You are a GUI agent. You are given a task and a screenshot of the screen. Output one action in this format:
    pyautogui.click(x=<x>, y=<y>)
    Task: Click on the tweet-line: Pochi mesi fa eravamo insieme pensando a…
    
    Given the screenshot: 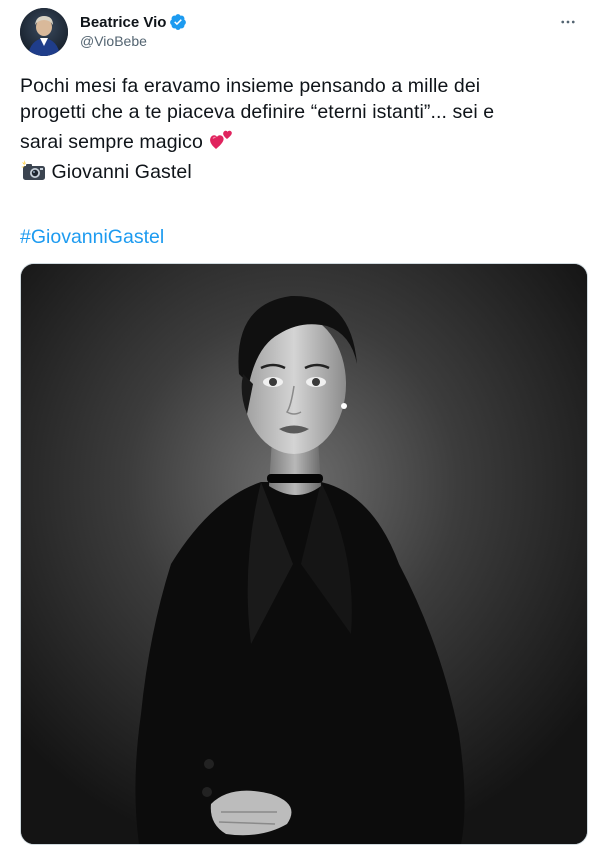 What is the action you would take?
    pyautogui.click(x=250, y=86)
    